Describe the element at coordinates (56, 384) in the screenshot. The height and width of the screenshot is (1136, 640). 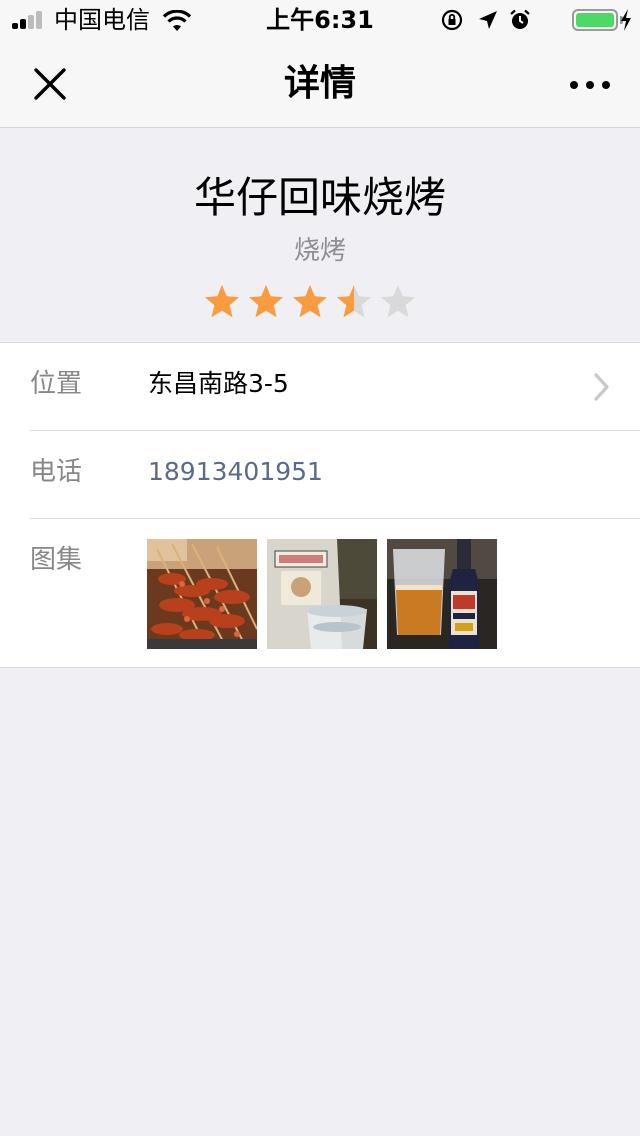
I see `location-label: 位置` at that location.